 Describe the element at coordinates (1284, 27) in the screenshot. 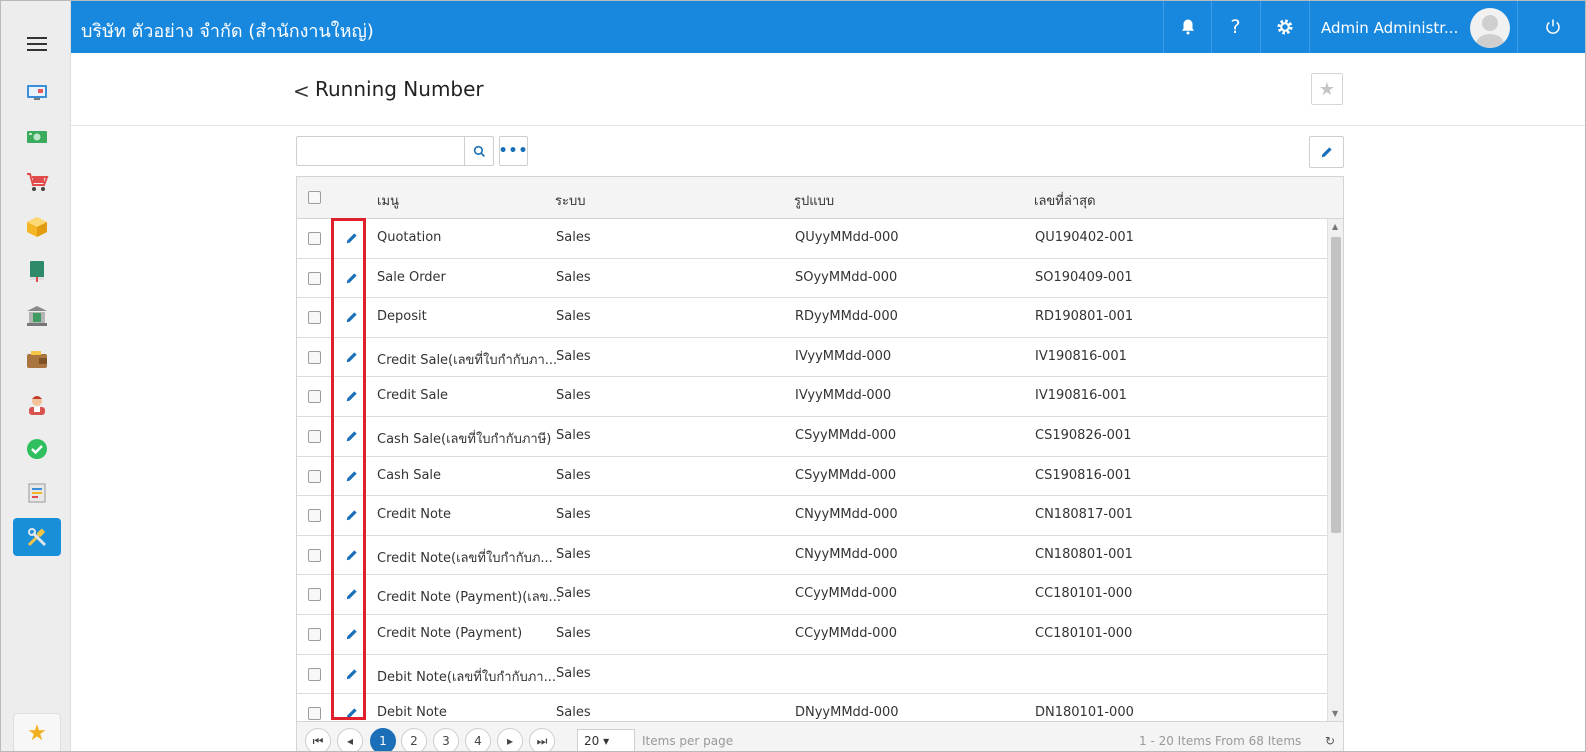

I see `gear-icon` at that location.